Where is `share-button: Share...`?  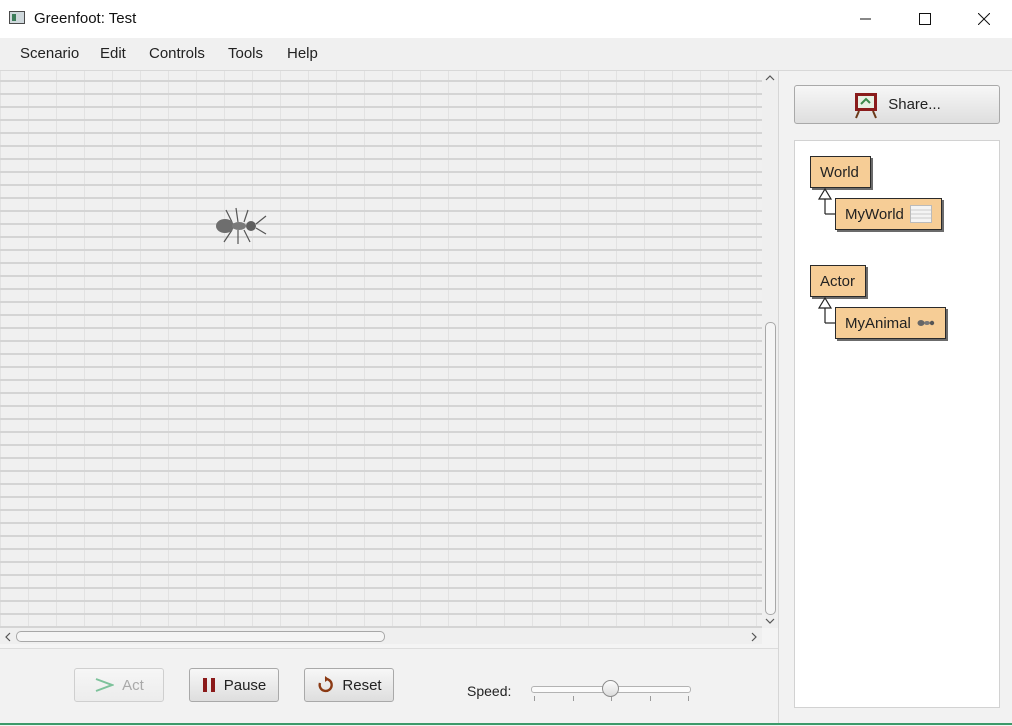
share-button: Share... is located at coordinates (897, 104).